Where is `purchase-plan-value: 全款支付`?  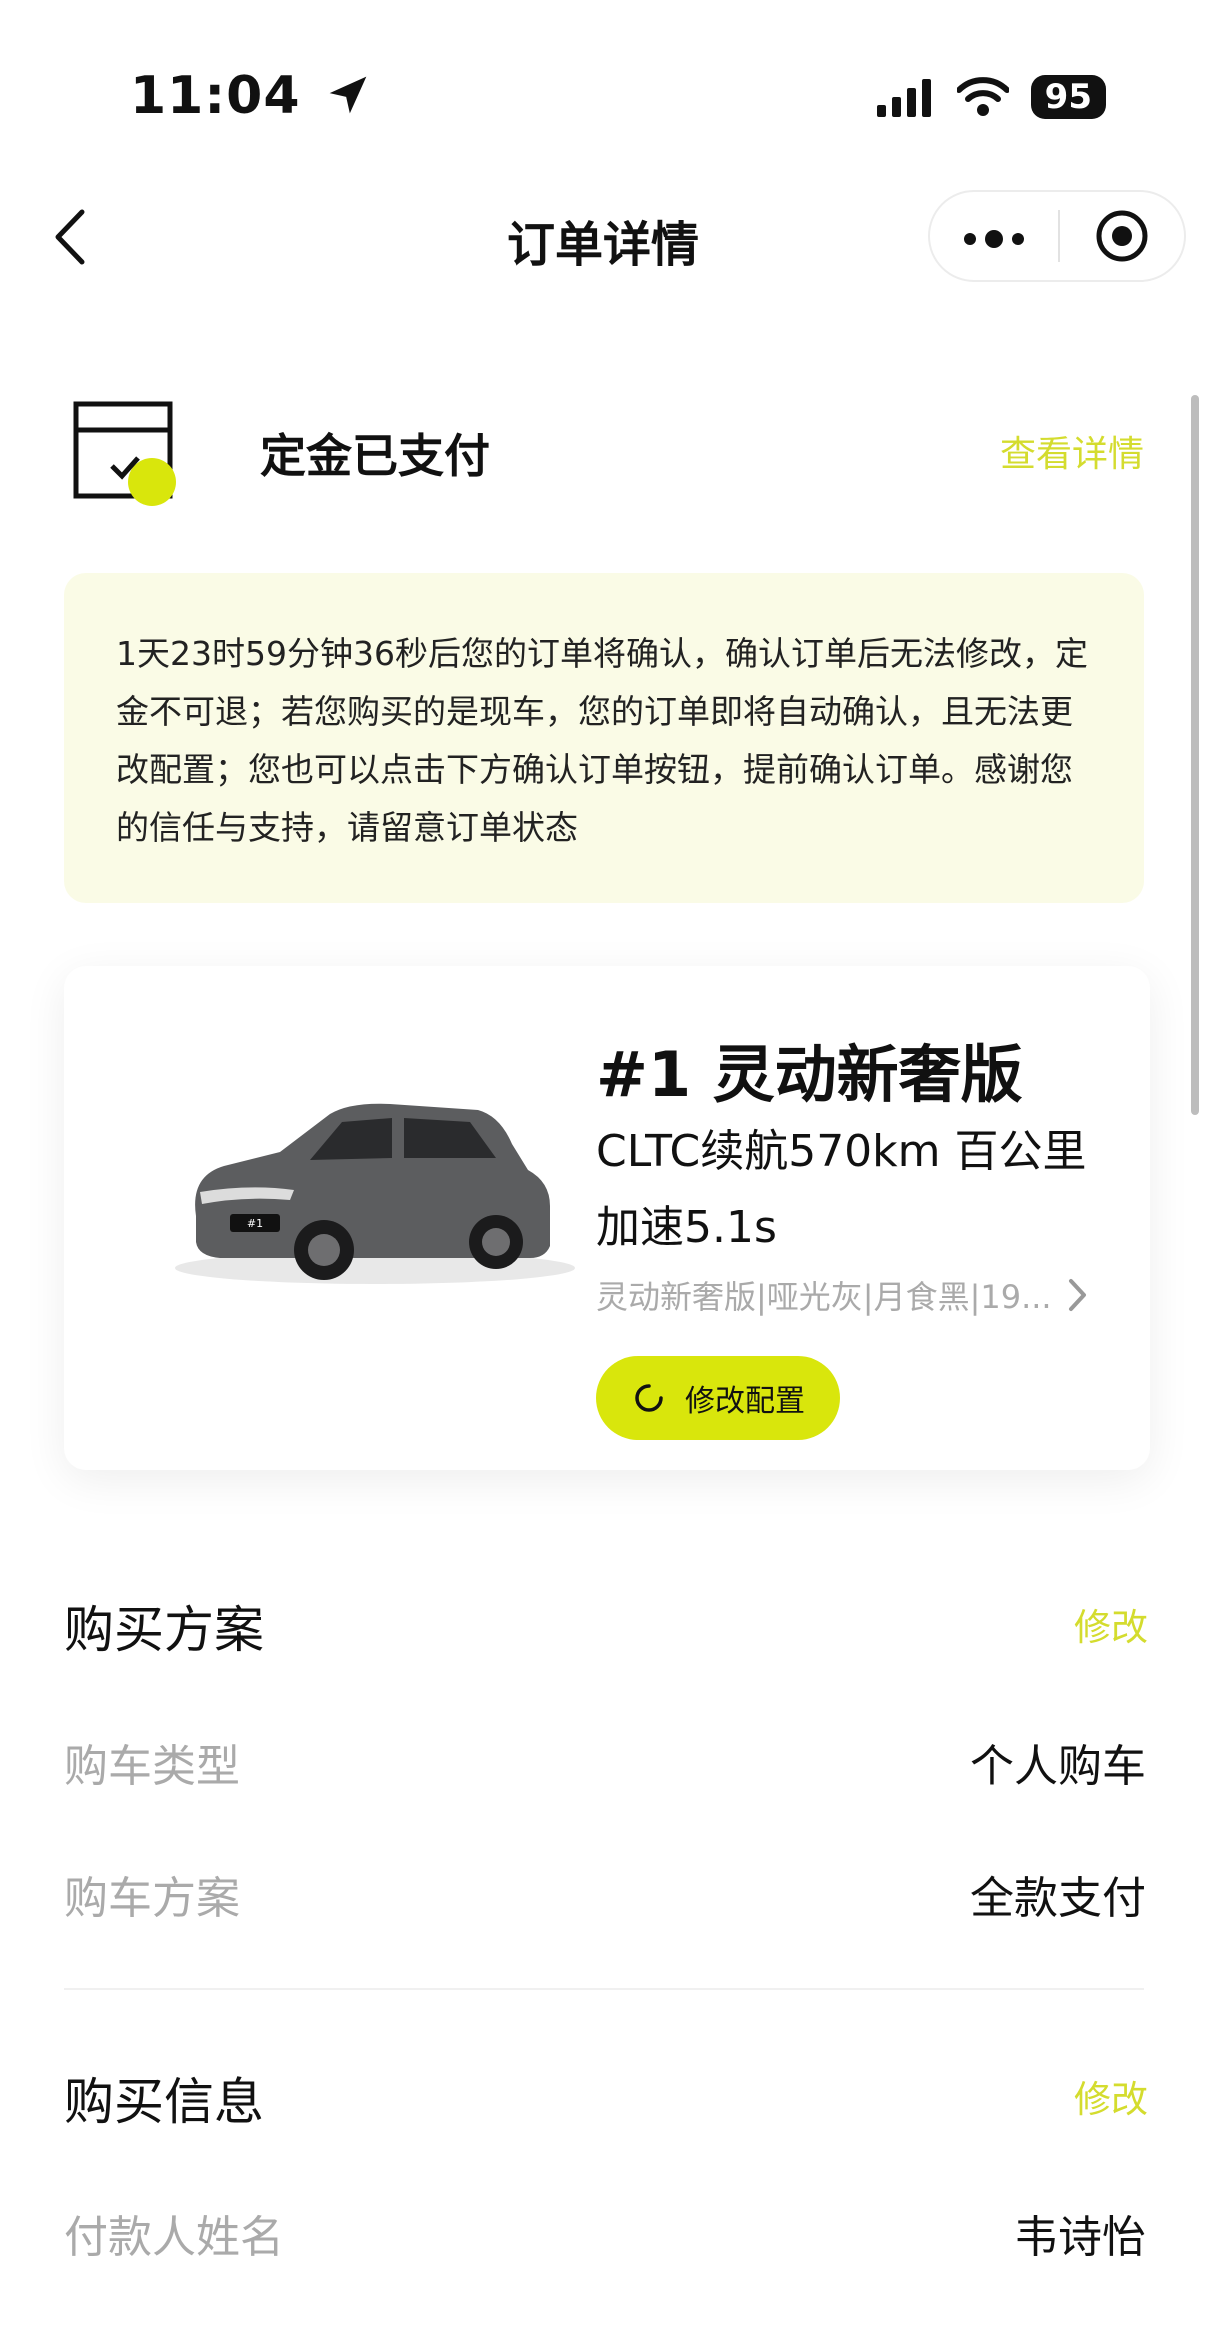 purchase-plan-value: 全款支付 is located at coordinates (1058, 1898).